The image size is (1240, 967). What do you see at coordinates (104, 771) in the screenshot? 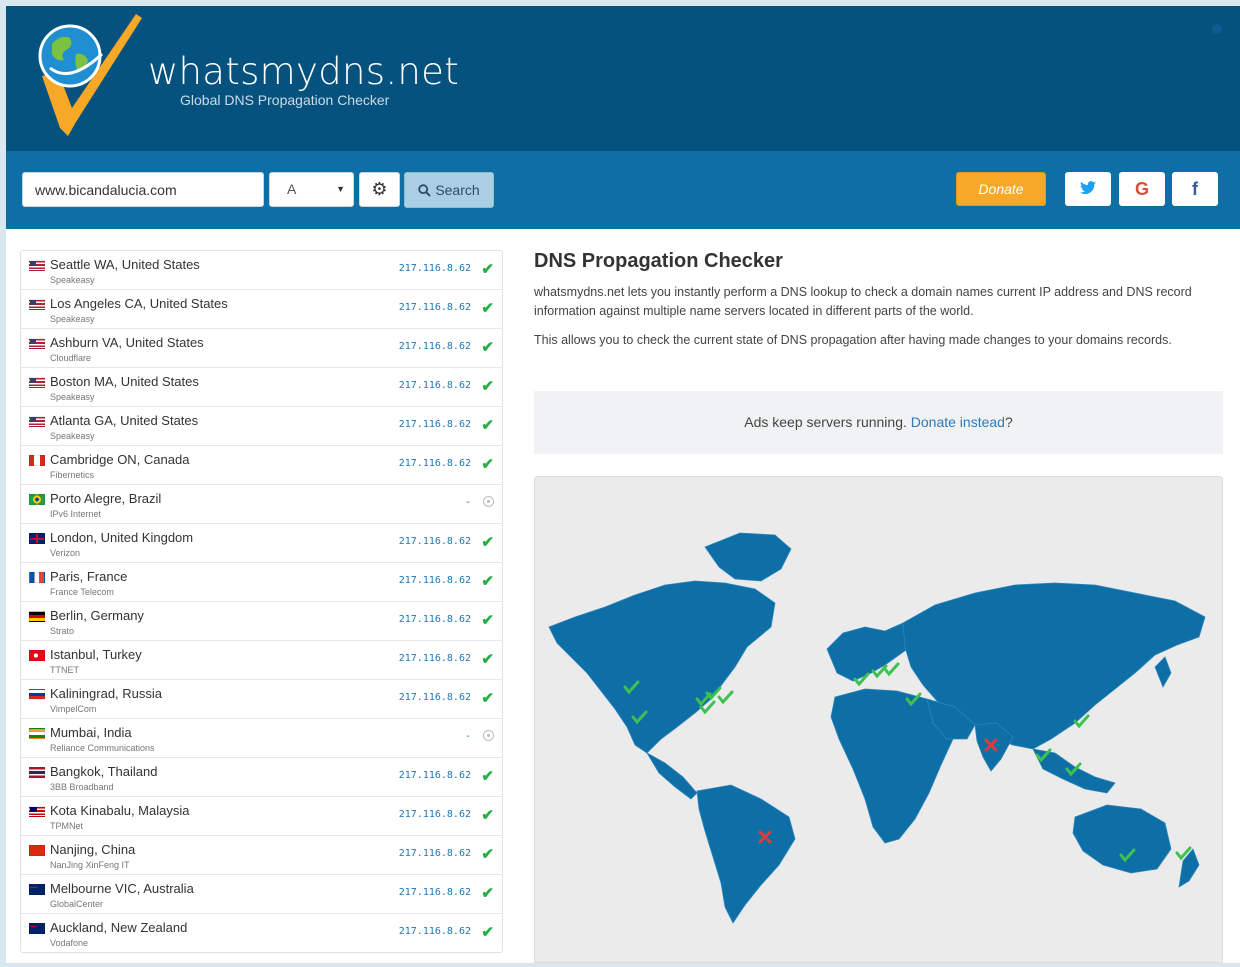
I see `server-location: Bangkok, Thailand` at bounding box center [104, 771].